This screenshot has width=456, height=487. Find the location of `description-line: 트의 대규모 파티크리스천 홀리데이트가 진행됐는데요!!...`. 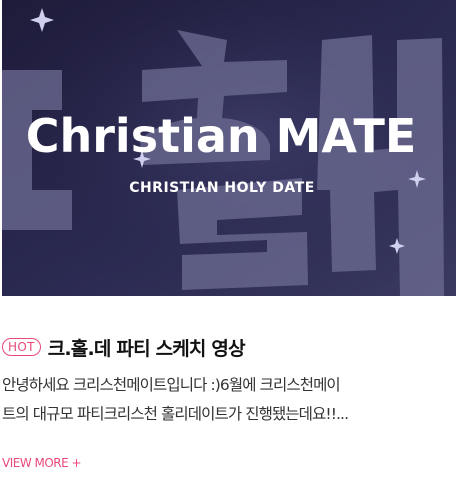

description-line: 트의 대규모 파티크리스천 홀리데이트가 진행됐는데요!!... is located at coordinates (175, 414).